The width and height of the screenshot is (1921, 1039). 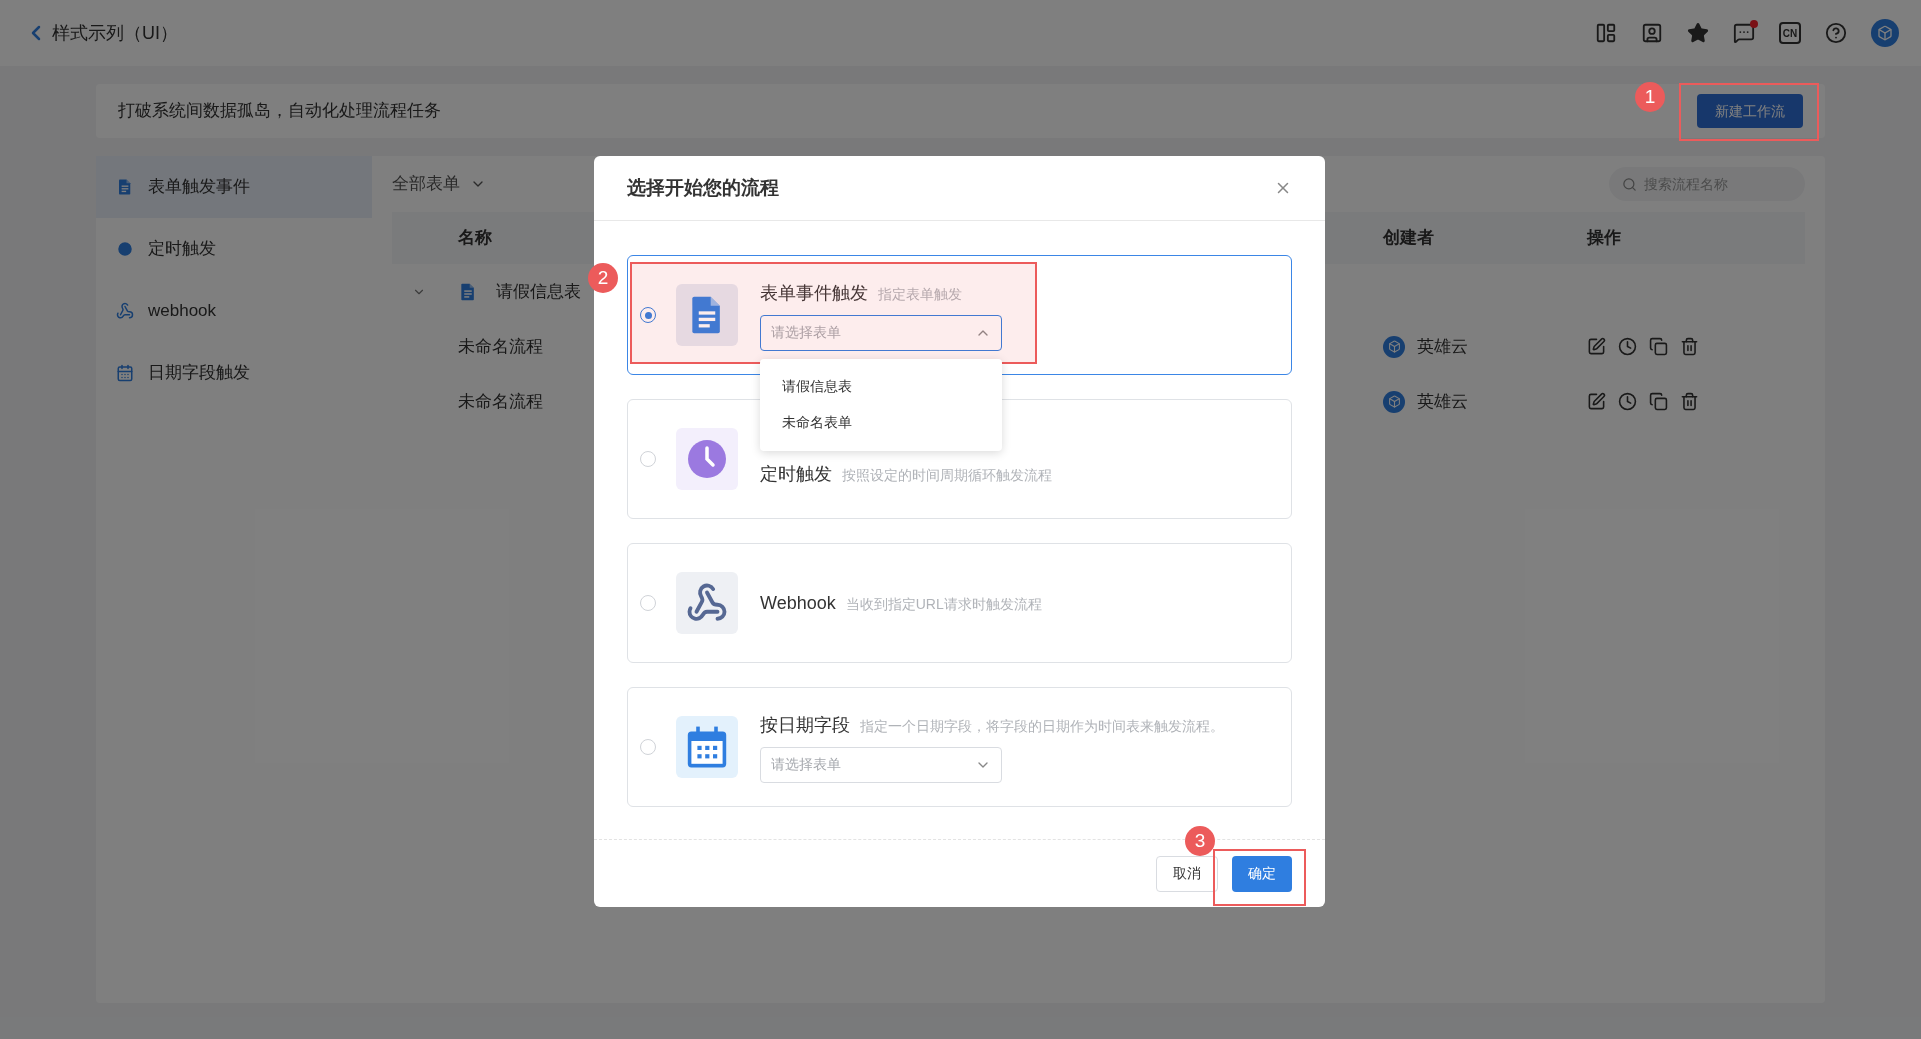 What do you see at coordinates (1042, 726) in the screenshot?
I see `option-description: 指定一个日期字段，将字段的日期作为时间表来触发流程。` at bounding box center [1042, 726].